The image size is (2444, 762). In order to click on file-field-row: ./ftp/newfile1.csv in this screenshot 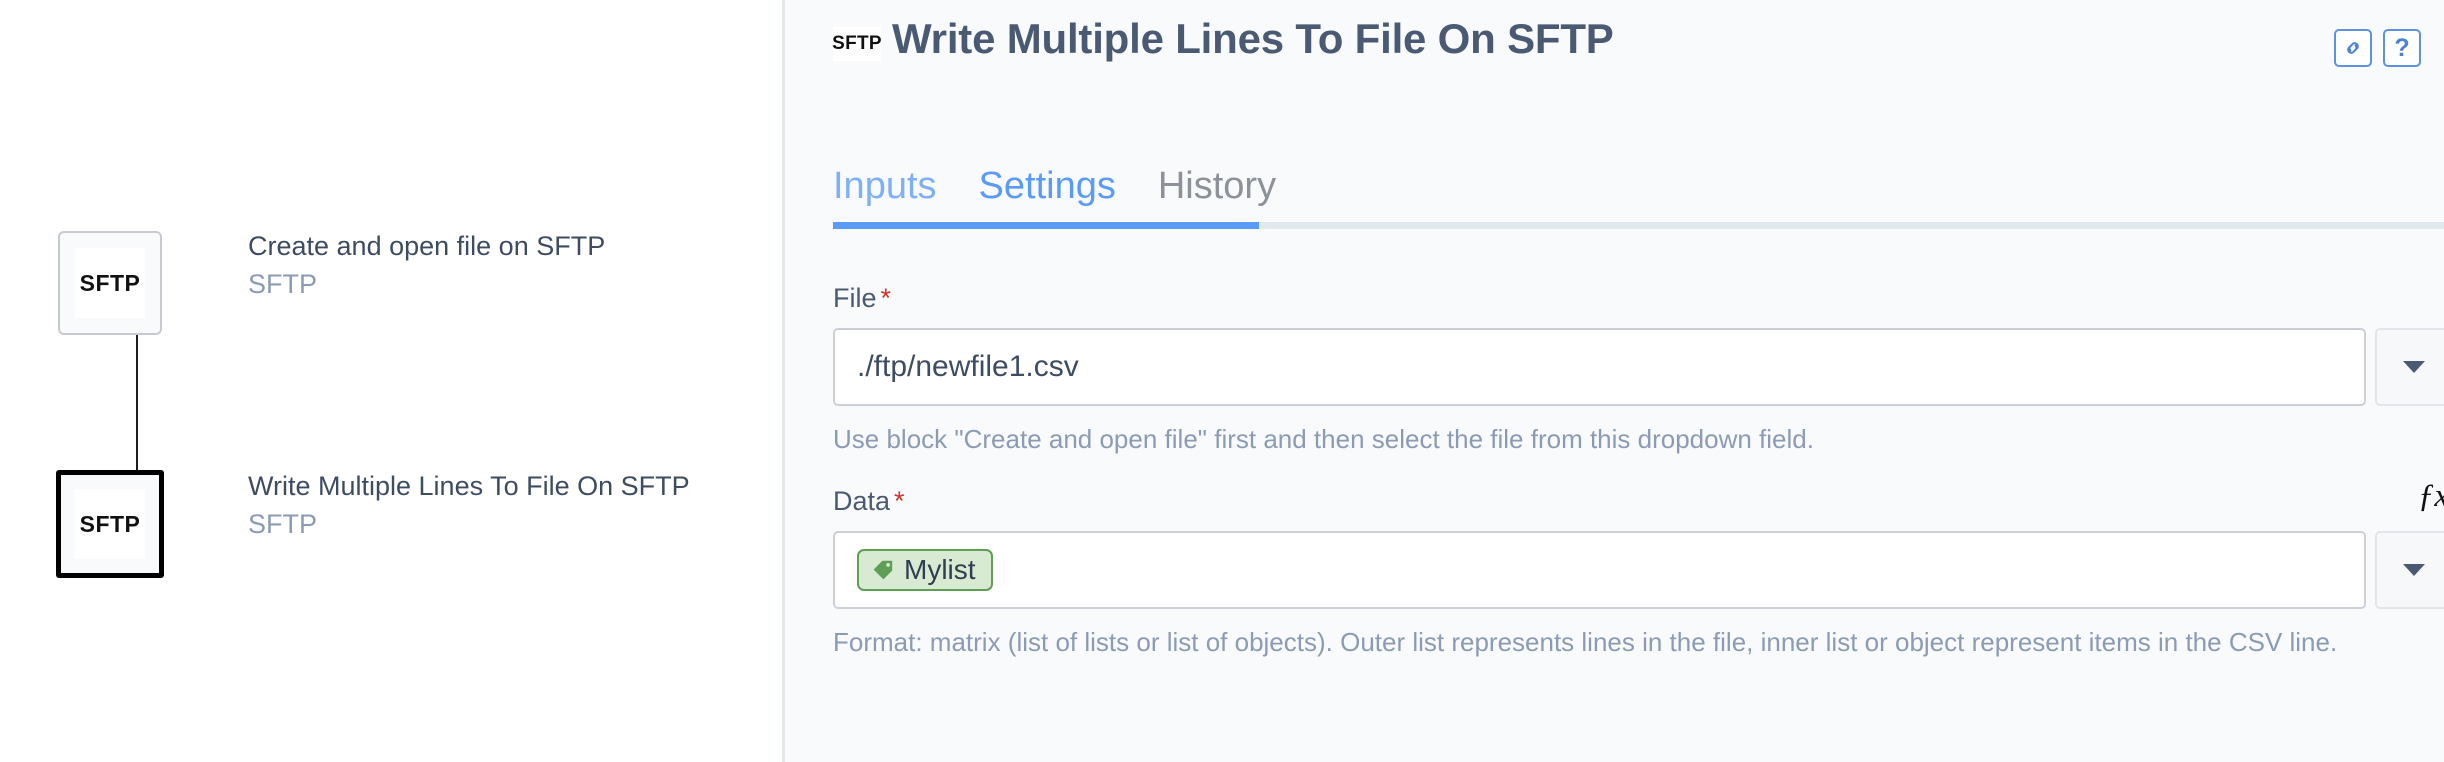, I will do `click(1638, 367)`.